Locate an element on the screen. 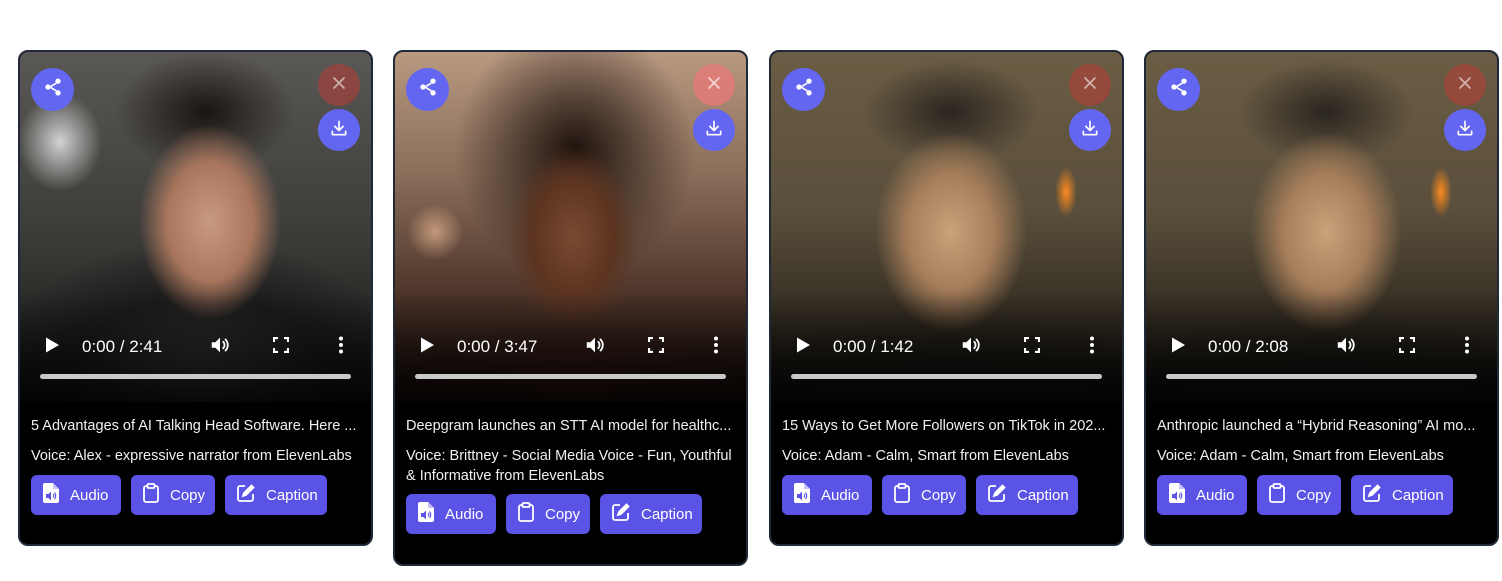 This screenshot has height=581, width=1502. video-player: 0:00 / 3:47 is located at coordinates (570, 227).